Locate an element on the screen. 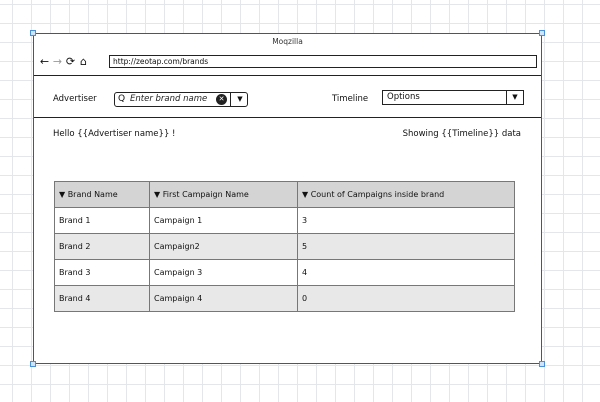 This screenshot has width=600, height=402. timeline-label: Timeline is located at coordinates (350, 99).